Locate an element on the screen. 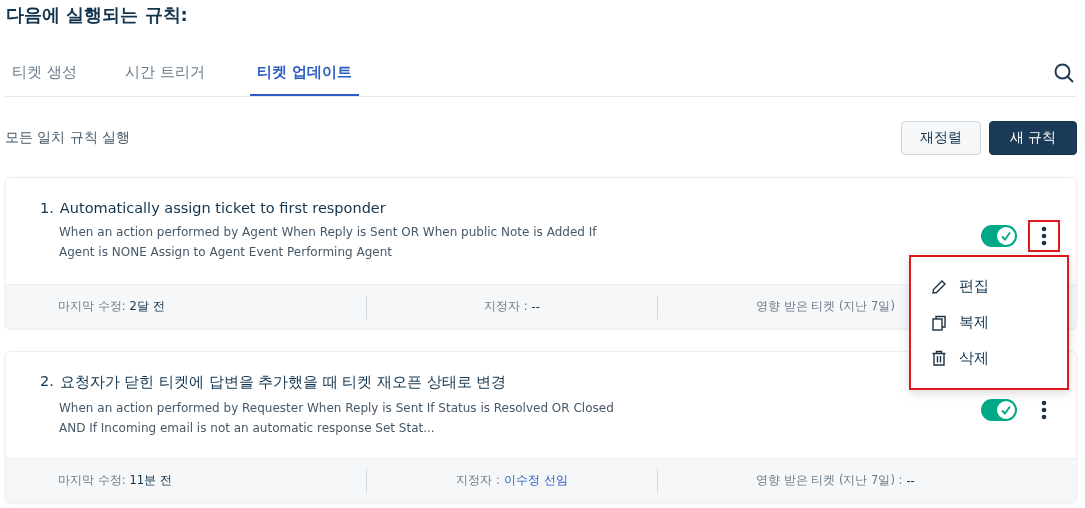  trash-icon is located at coordinates (939, 358).